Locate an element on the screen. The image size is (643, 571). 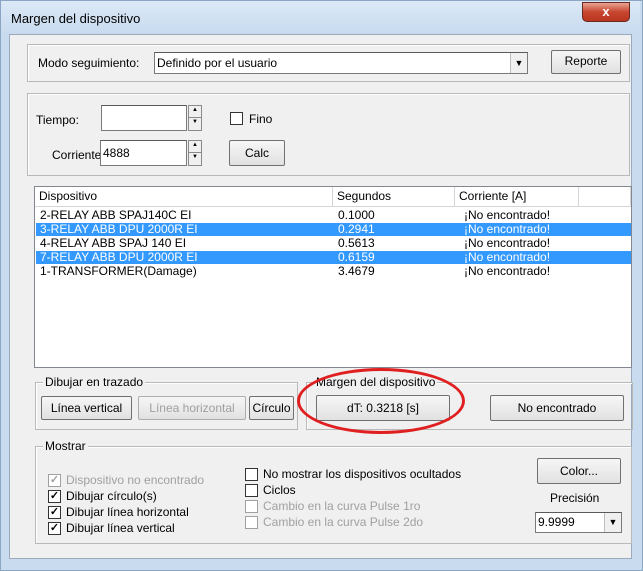
device-cell: 2-RELAY ABB SPAJ140C EI is located at coordinates (116, 215).